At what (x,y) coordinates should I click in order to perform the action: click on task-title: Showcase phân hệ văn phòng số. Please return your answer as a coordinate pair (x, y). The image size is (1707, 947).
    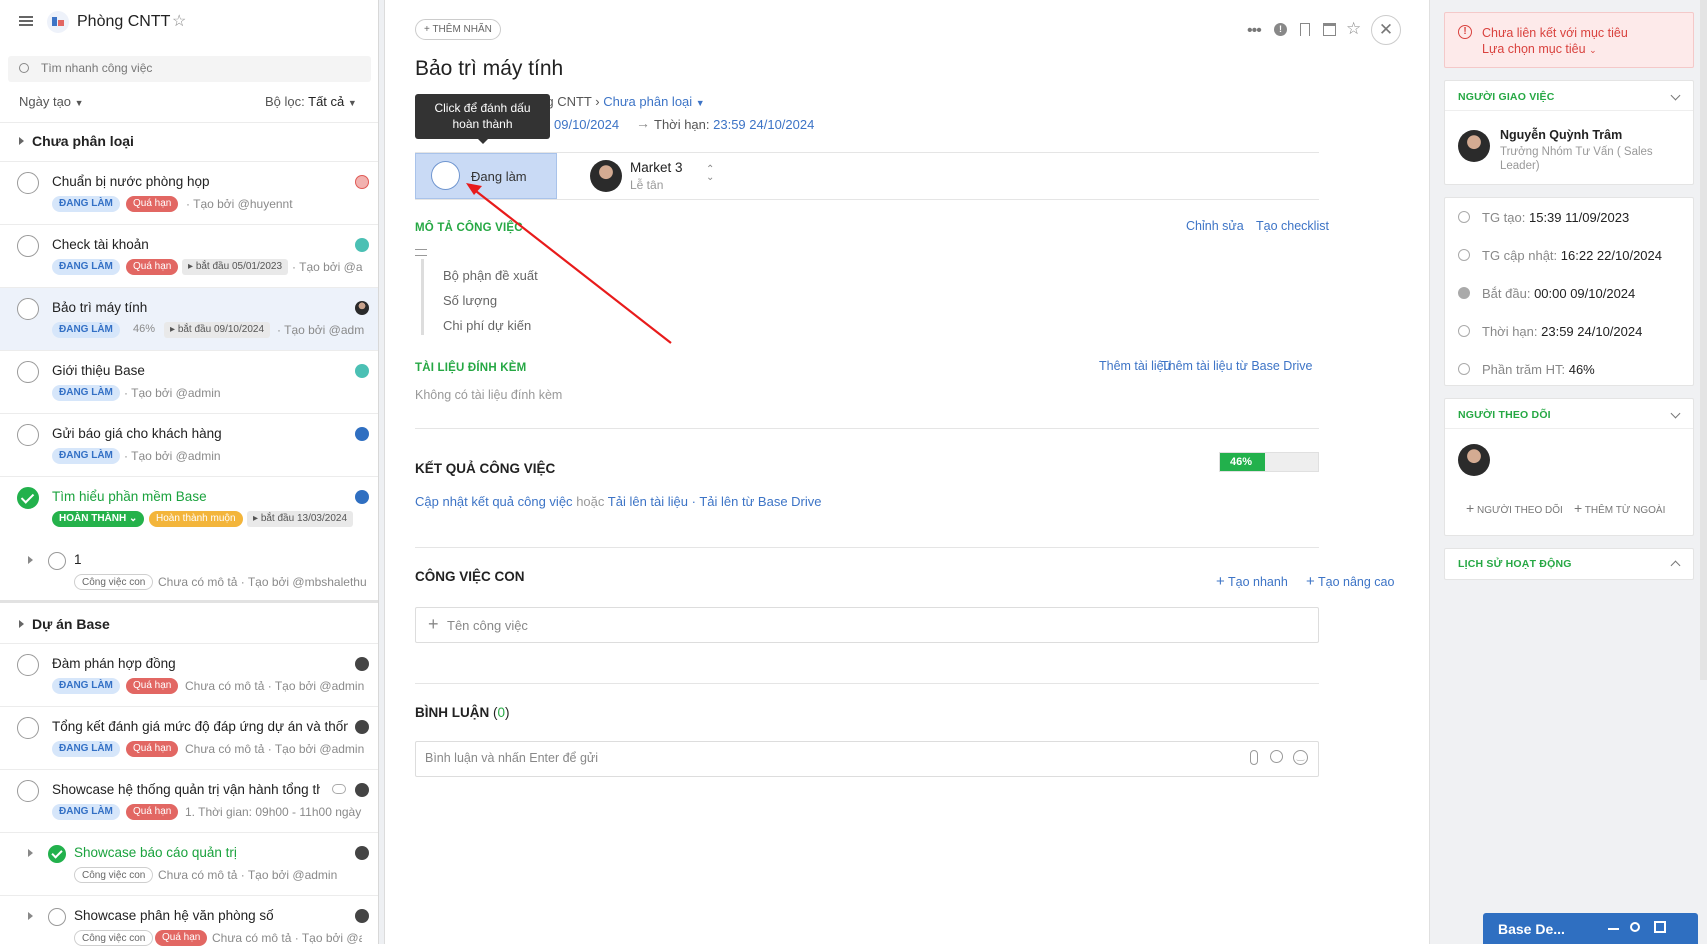
    Looking at the image, I should click on (174, 915).